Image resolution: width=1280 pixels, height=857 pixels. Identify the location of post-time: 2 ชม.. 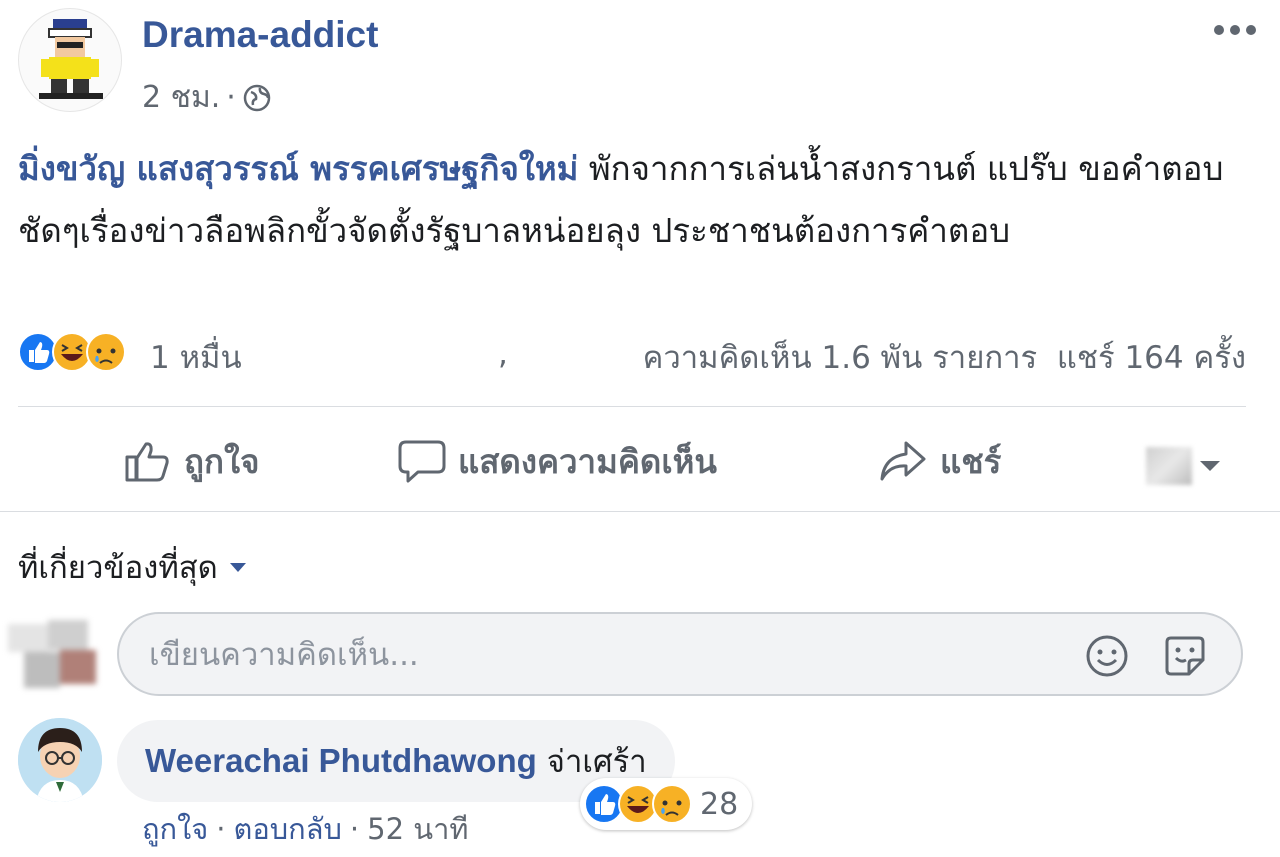
(181, 97).